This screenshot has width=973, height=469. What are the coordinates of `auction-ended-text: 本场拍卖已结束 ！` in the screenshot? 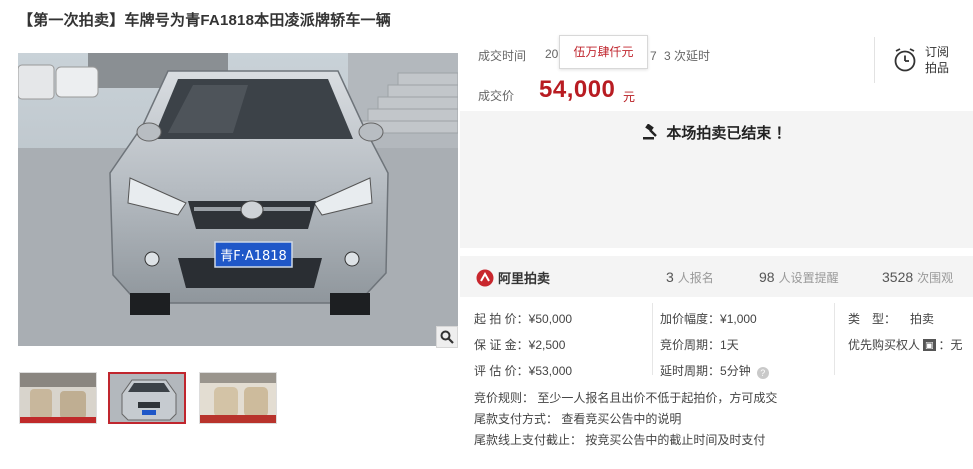 It's located at (728, 133).